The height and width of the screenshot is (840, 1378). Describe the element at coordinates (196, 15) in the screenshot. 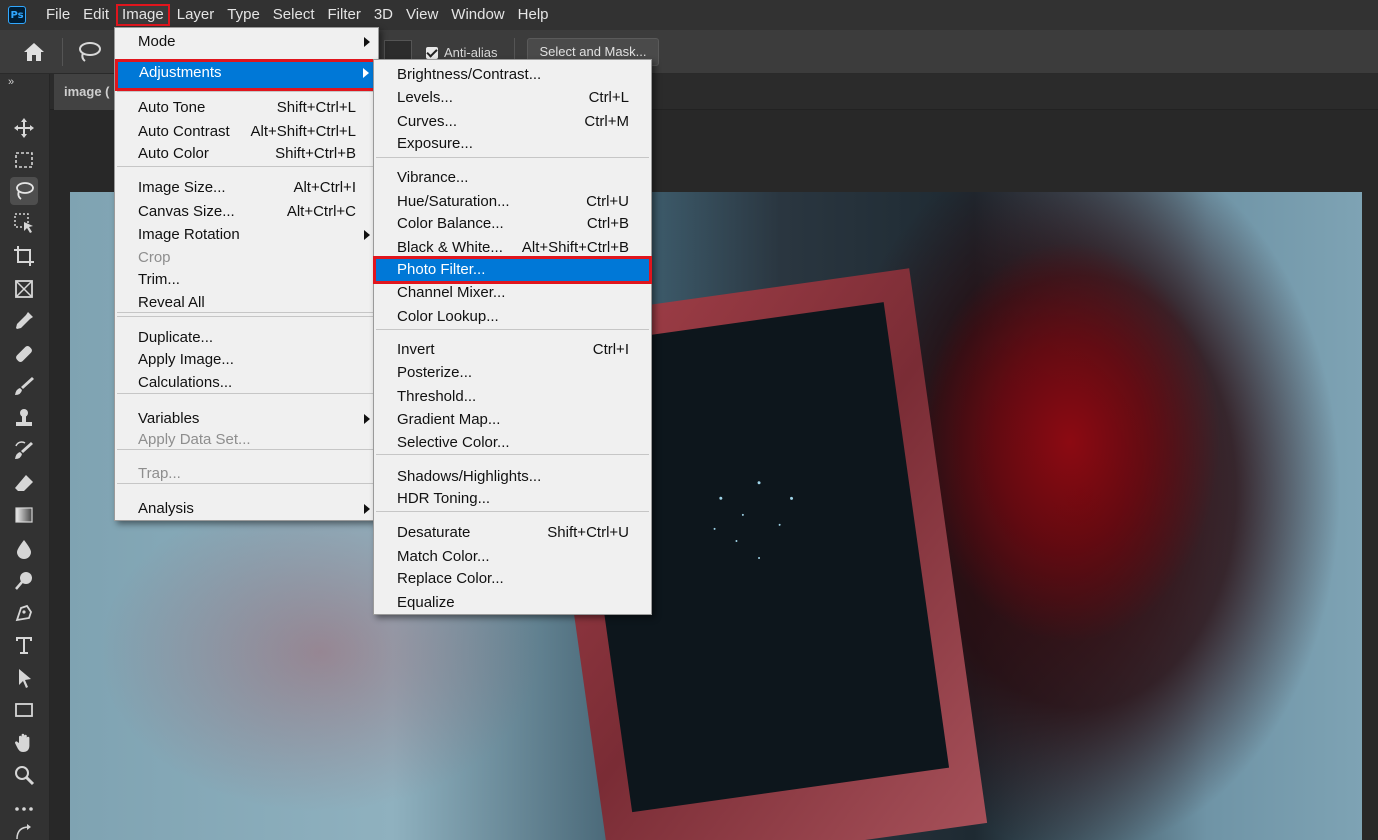

I see `menu-layer: Layer` at that location.